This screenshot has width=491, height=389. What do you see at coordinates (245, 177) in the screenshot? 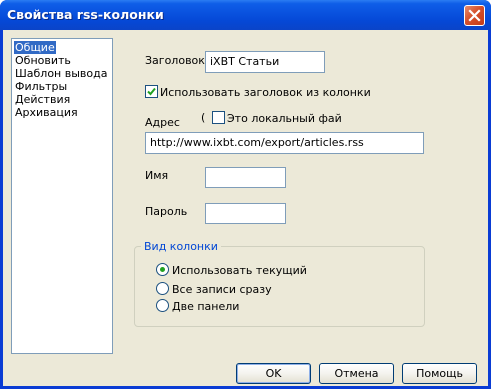
I see `name-input` at bounding box center [245, 177].